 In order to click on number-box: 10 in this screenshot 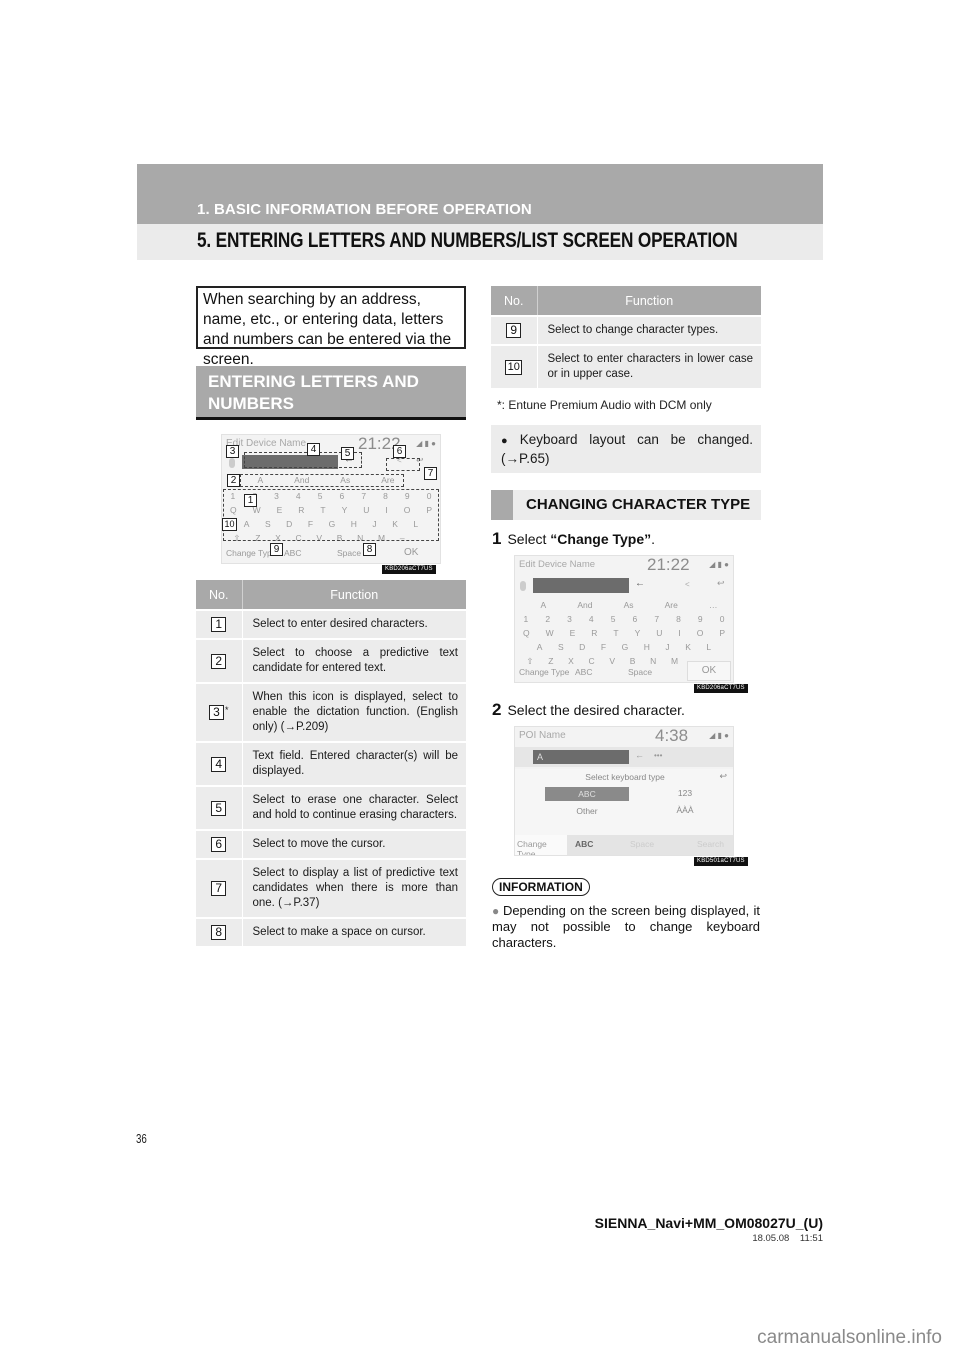, I will do `click(514, 367)`.